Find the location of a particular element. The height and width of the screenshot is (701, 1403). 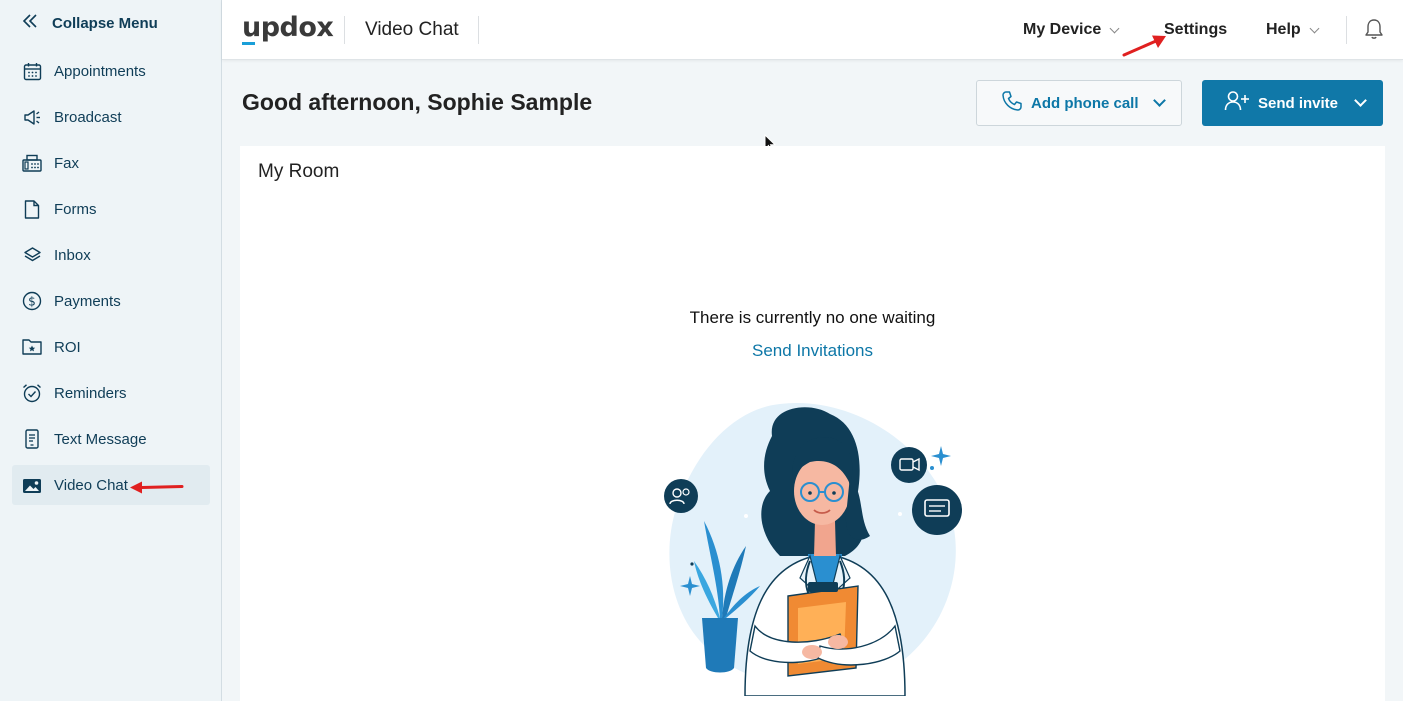

doctor-illustration is located at coordinates (813, 549).